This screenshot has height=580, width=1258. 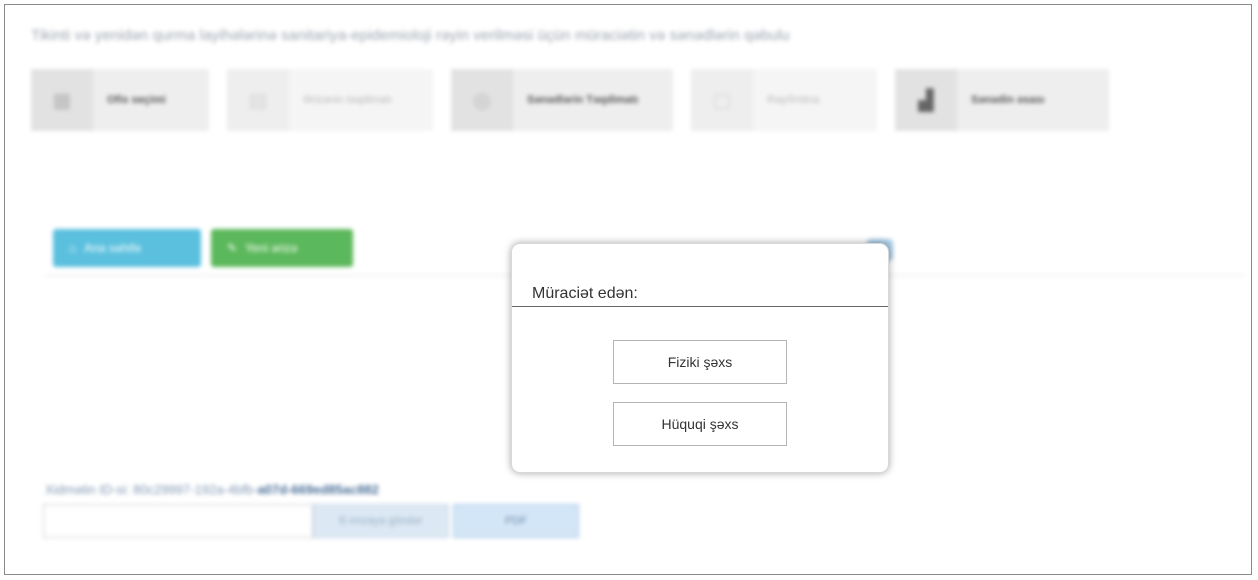 What do you see at coordinates (700, 362) in the screenshot?
I see `individual-person-button: Fiziki şəxs` at bounding box center [700, 362].